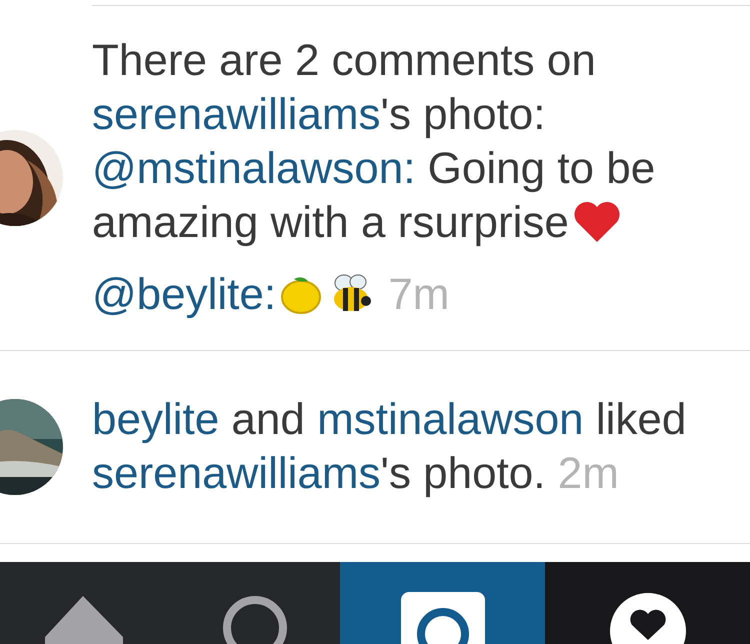  Describe the element at coordinates (450, 419) in the screenshot. I see `username-link: mstinalawson` at that location.